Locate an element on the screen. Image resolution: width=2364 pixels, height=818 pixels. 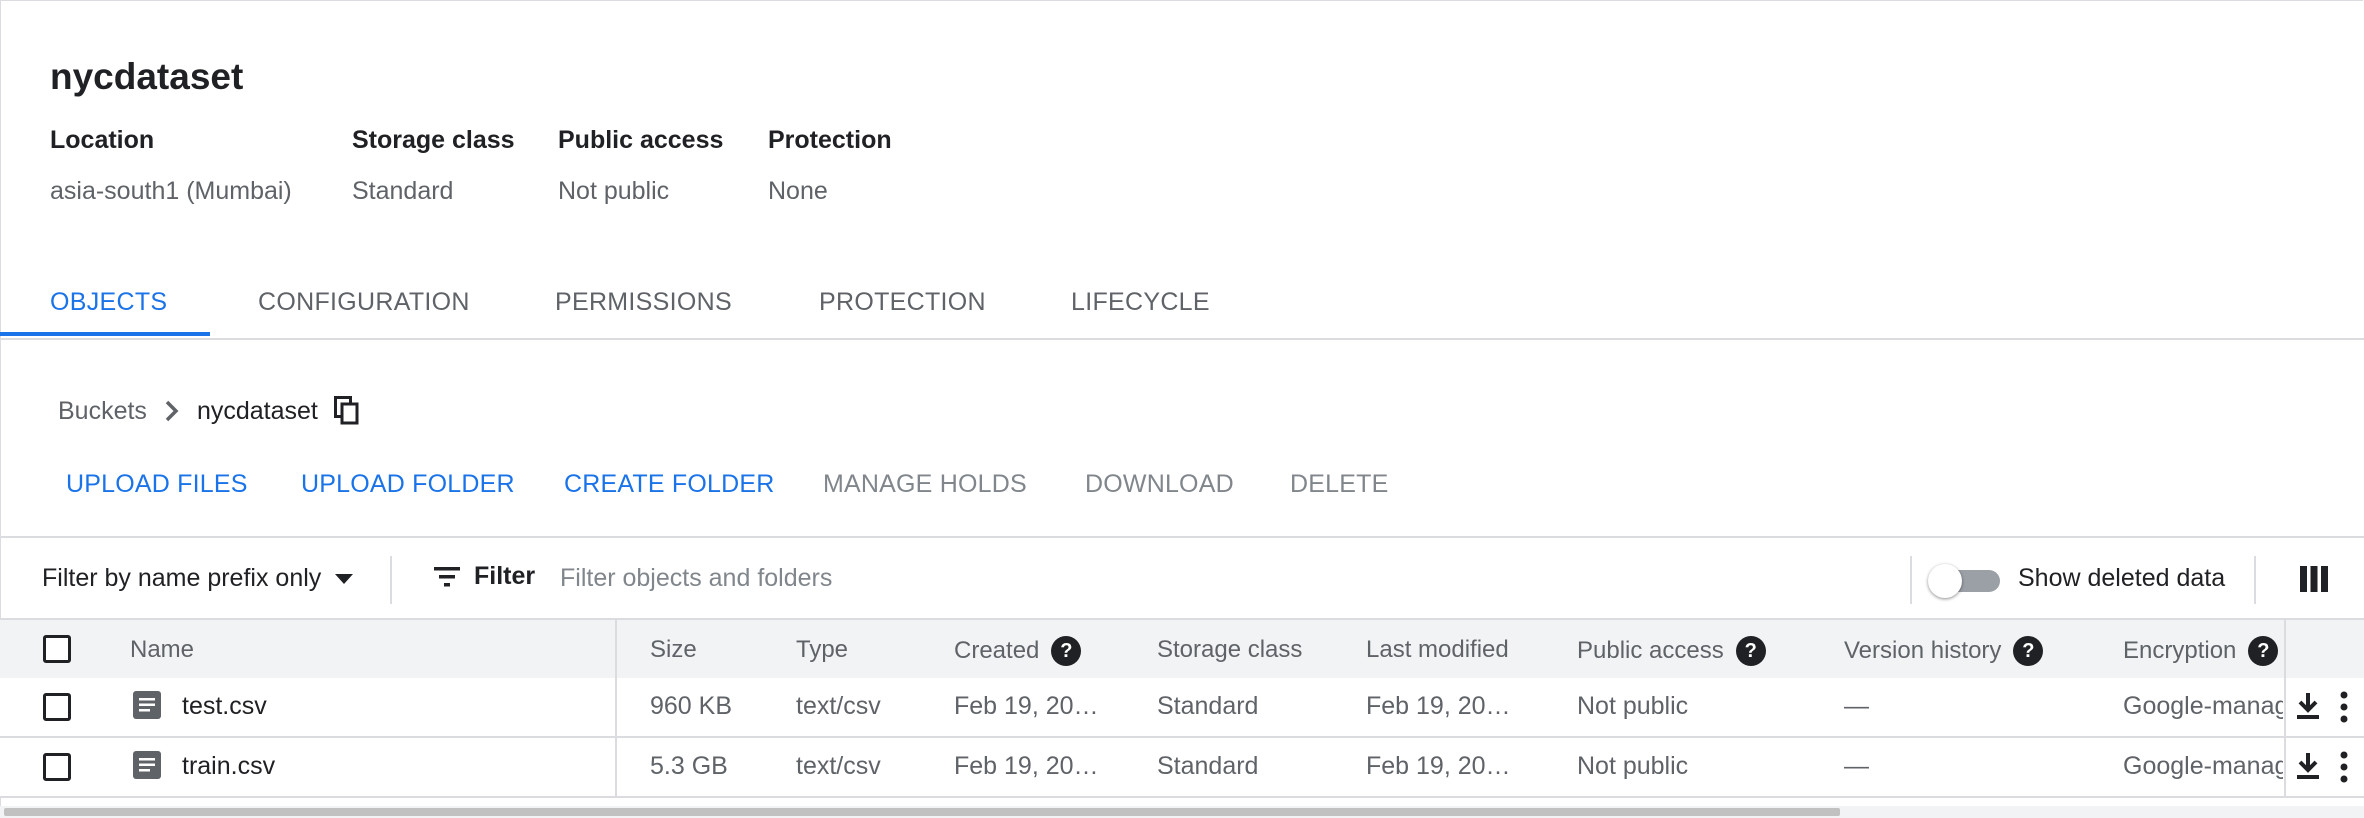
filter-list-icon is located at coordinates (447, 576).